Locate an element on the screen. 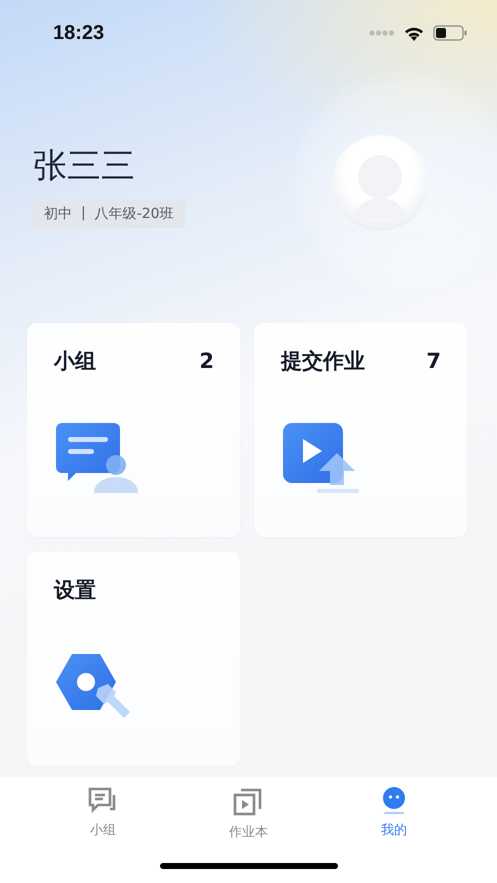  tab-item: 小组 is located at coordinates (103, 814).